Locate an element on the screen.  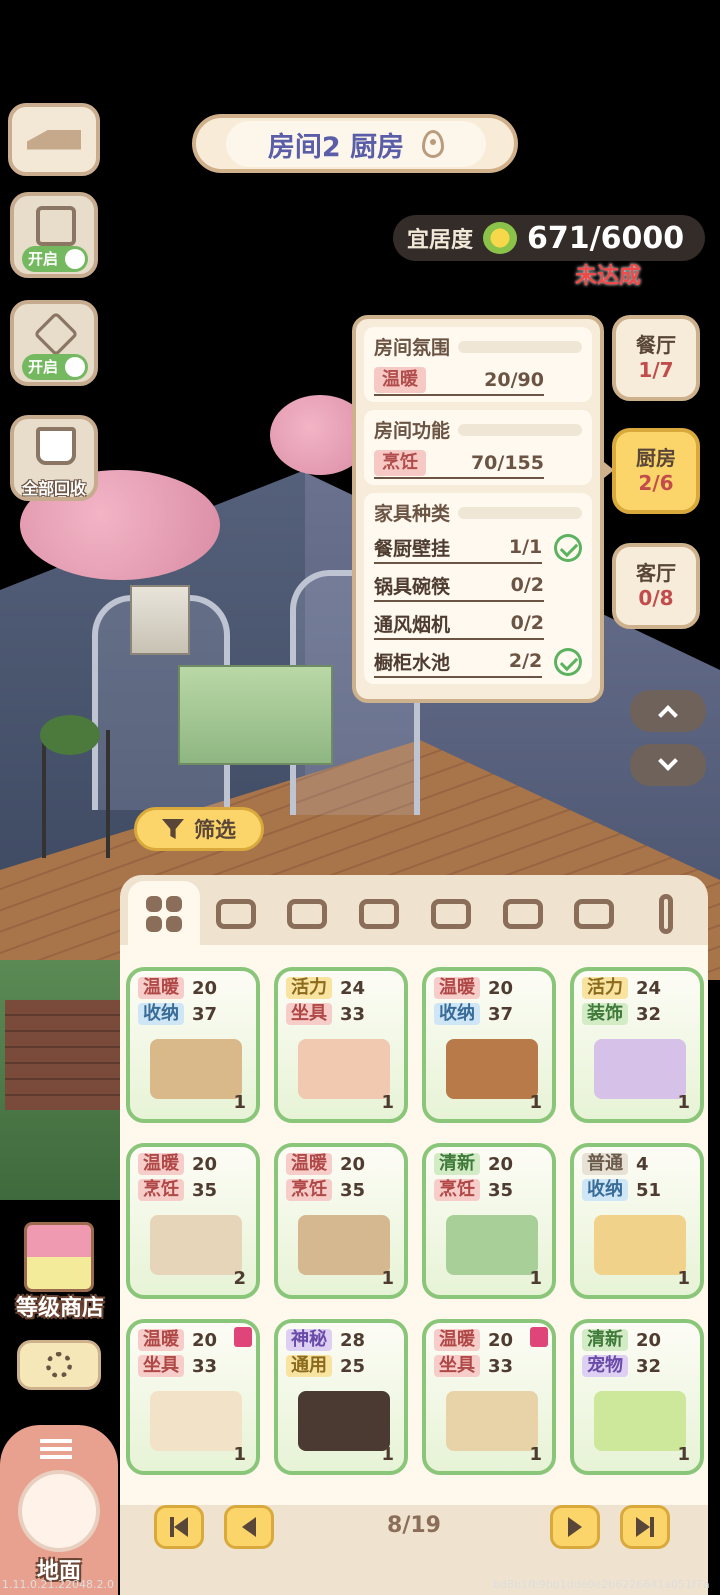
wall-toggle-button: 开启 is located at coordinates (54, 235).